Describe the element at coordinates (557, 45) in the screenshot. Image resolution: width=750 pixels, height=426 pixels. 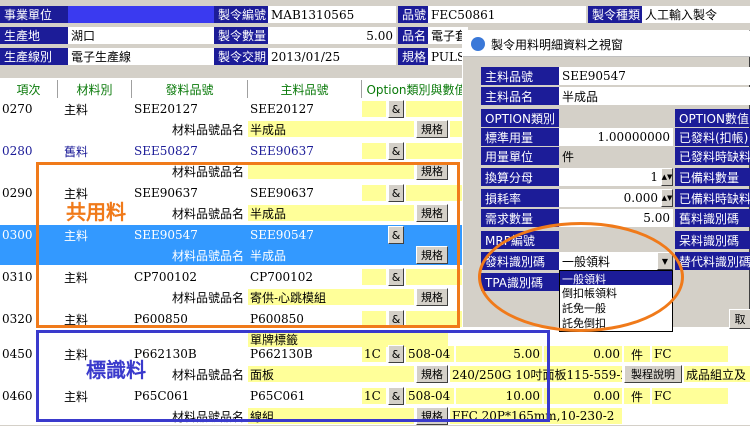
I see `dialog-title: 製令用料明細資料之視窗` at that location.